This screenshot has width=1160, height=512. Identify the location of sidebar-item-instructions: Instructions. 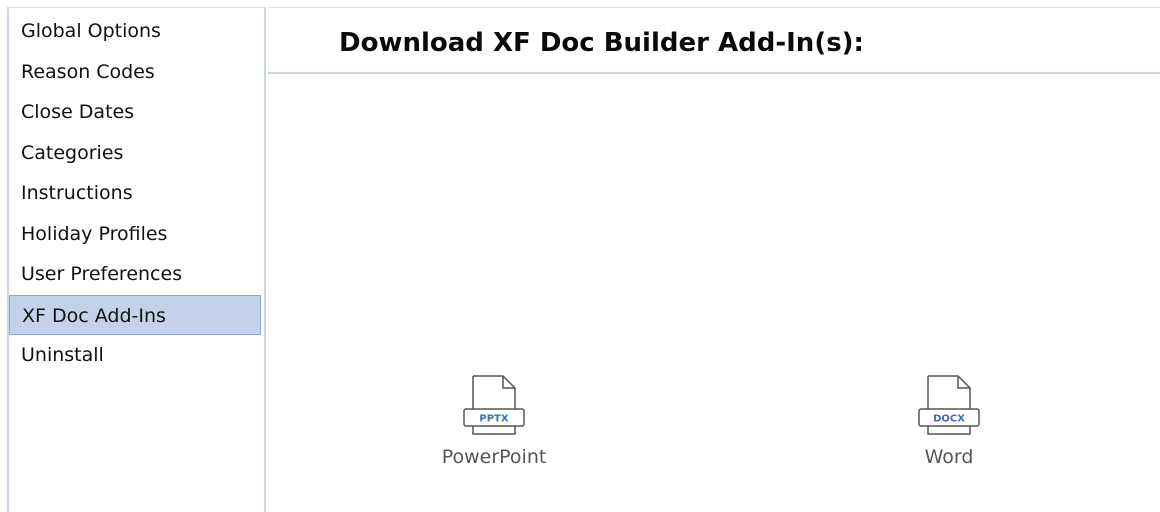
(135, 193).